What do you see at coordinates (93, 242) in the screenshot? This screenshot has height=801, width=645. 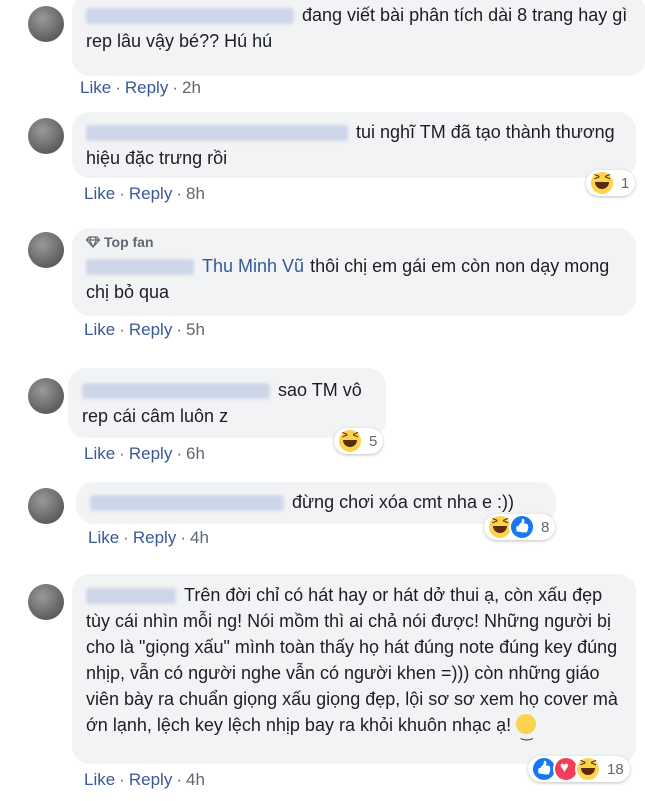 I see `top-fan-gem-icon` at bounding box center [93, 242].